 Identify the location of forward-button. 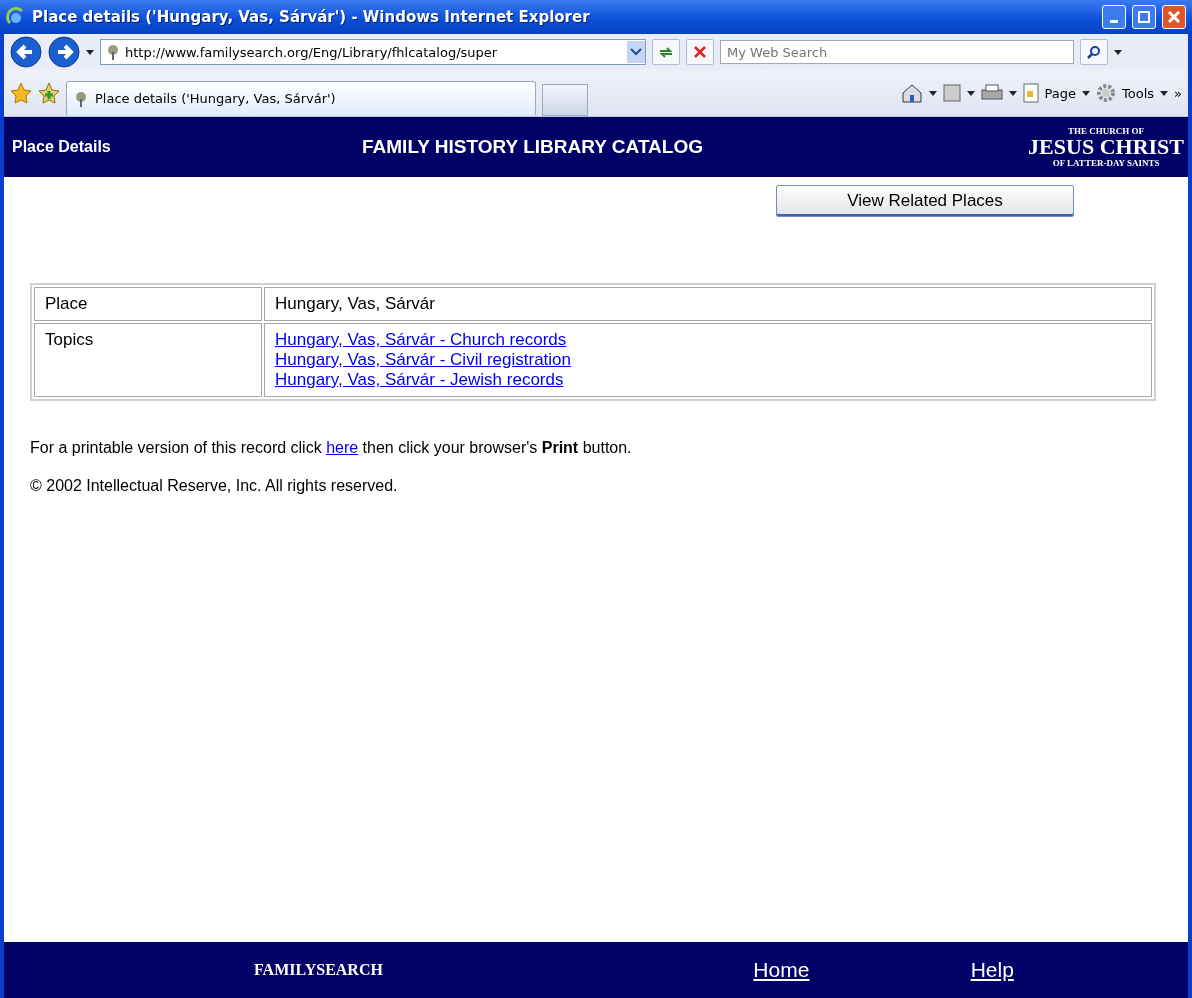
(64, 52).